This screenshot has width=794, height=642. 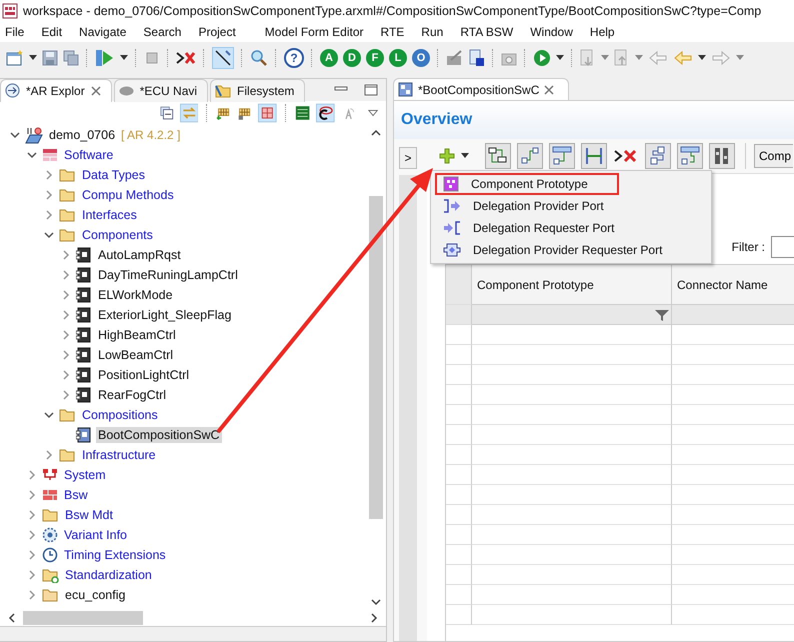 What do you see at coordinates (109, 215) in the screenshot?
I see `tree-item: Interfaces` at bounding box center [109, 215].